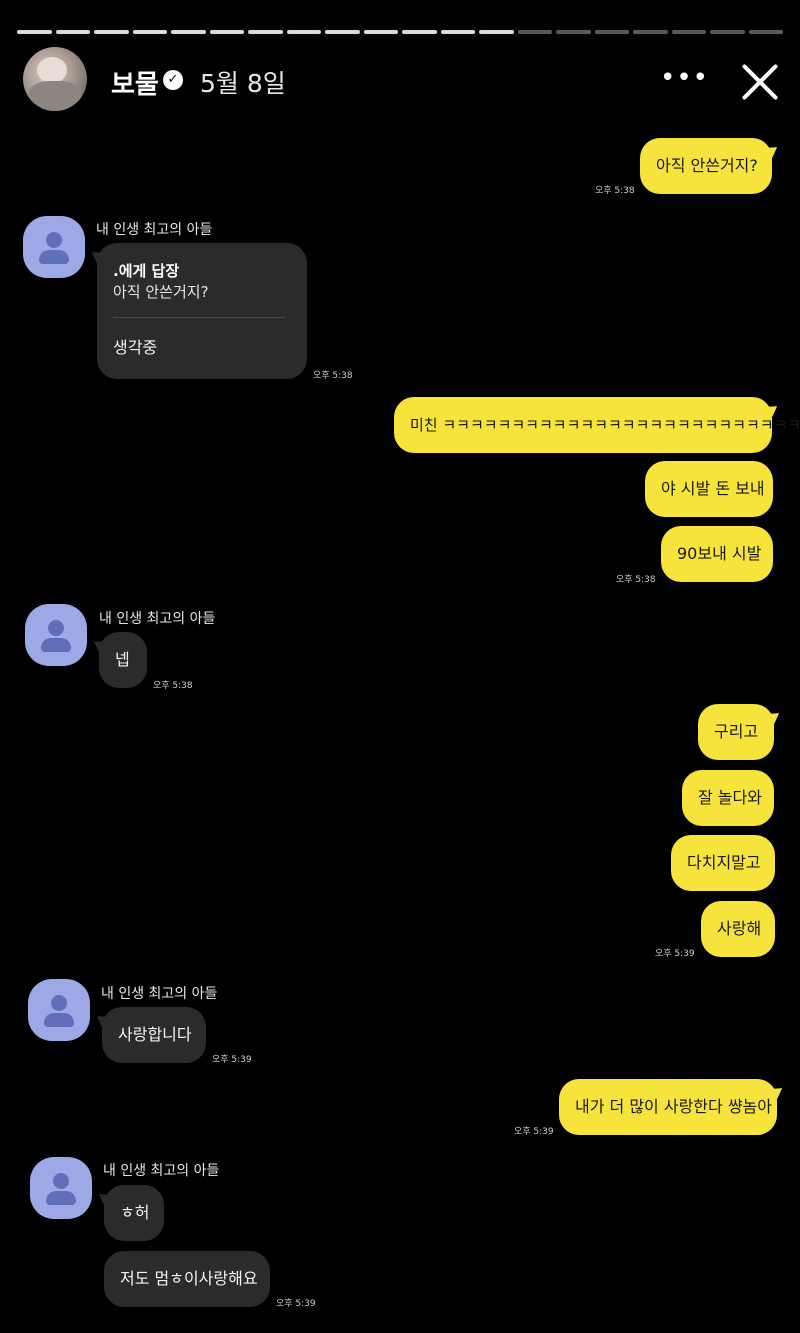 The image size is (800, 1333). I want to click on message-text: 아직 안쓴거지?, so click(707, 165).